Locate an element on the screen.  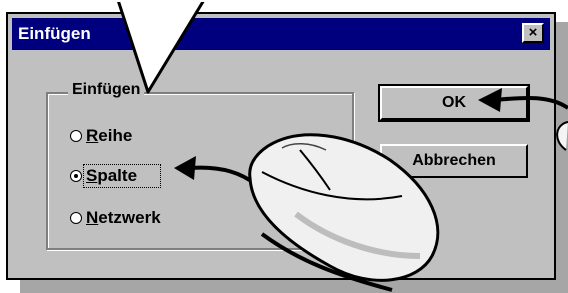
hand-fragment-icon is located at coordinates (562, 136).